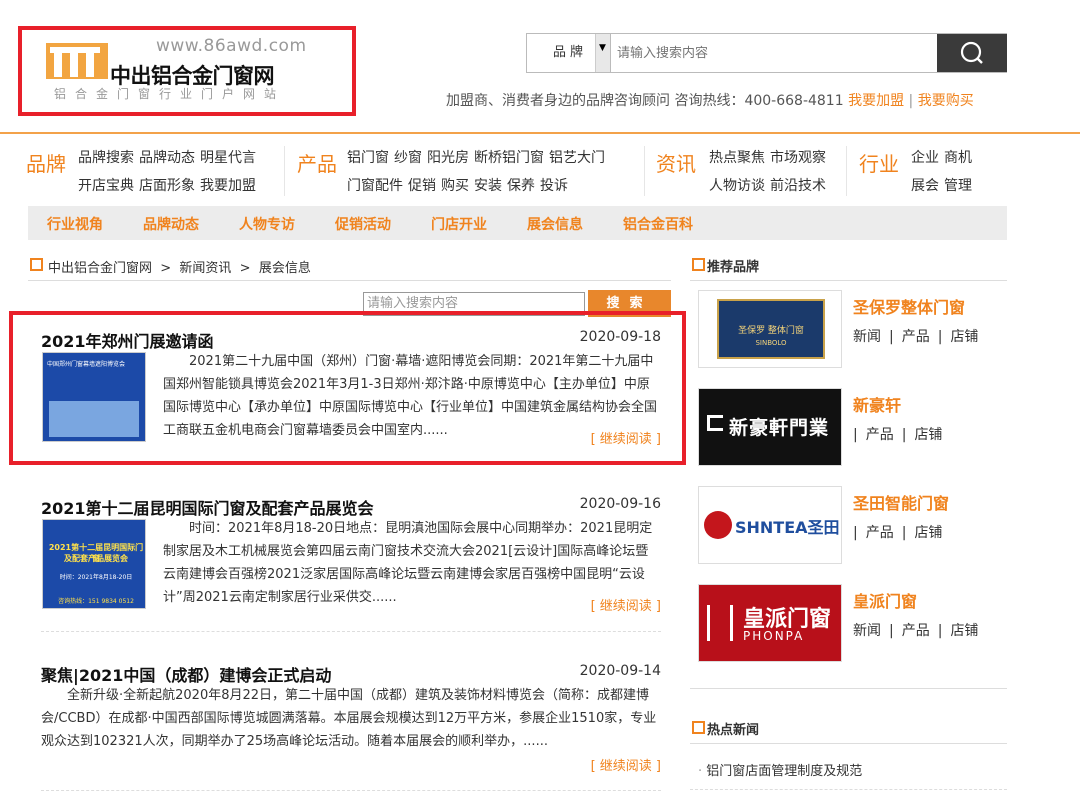 This screenshot has width=1080, height=798. Describe the element at coordinates (620, 337) in the screenshot. I see `article-date: 2020-09-18` at that location.